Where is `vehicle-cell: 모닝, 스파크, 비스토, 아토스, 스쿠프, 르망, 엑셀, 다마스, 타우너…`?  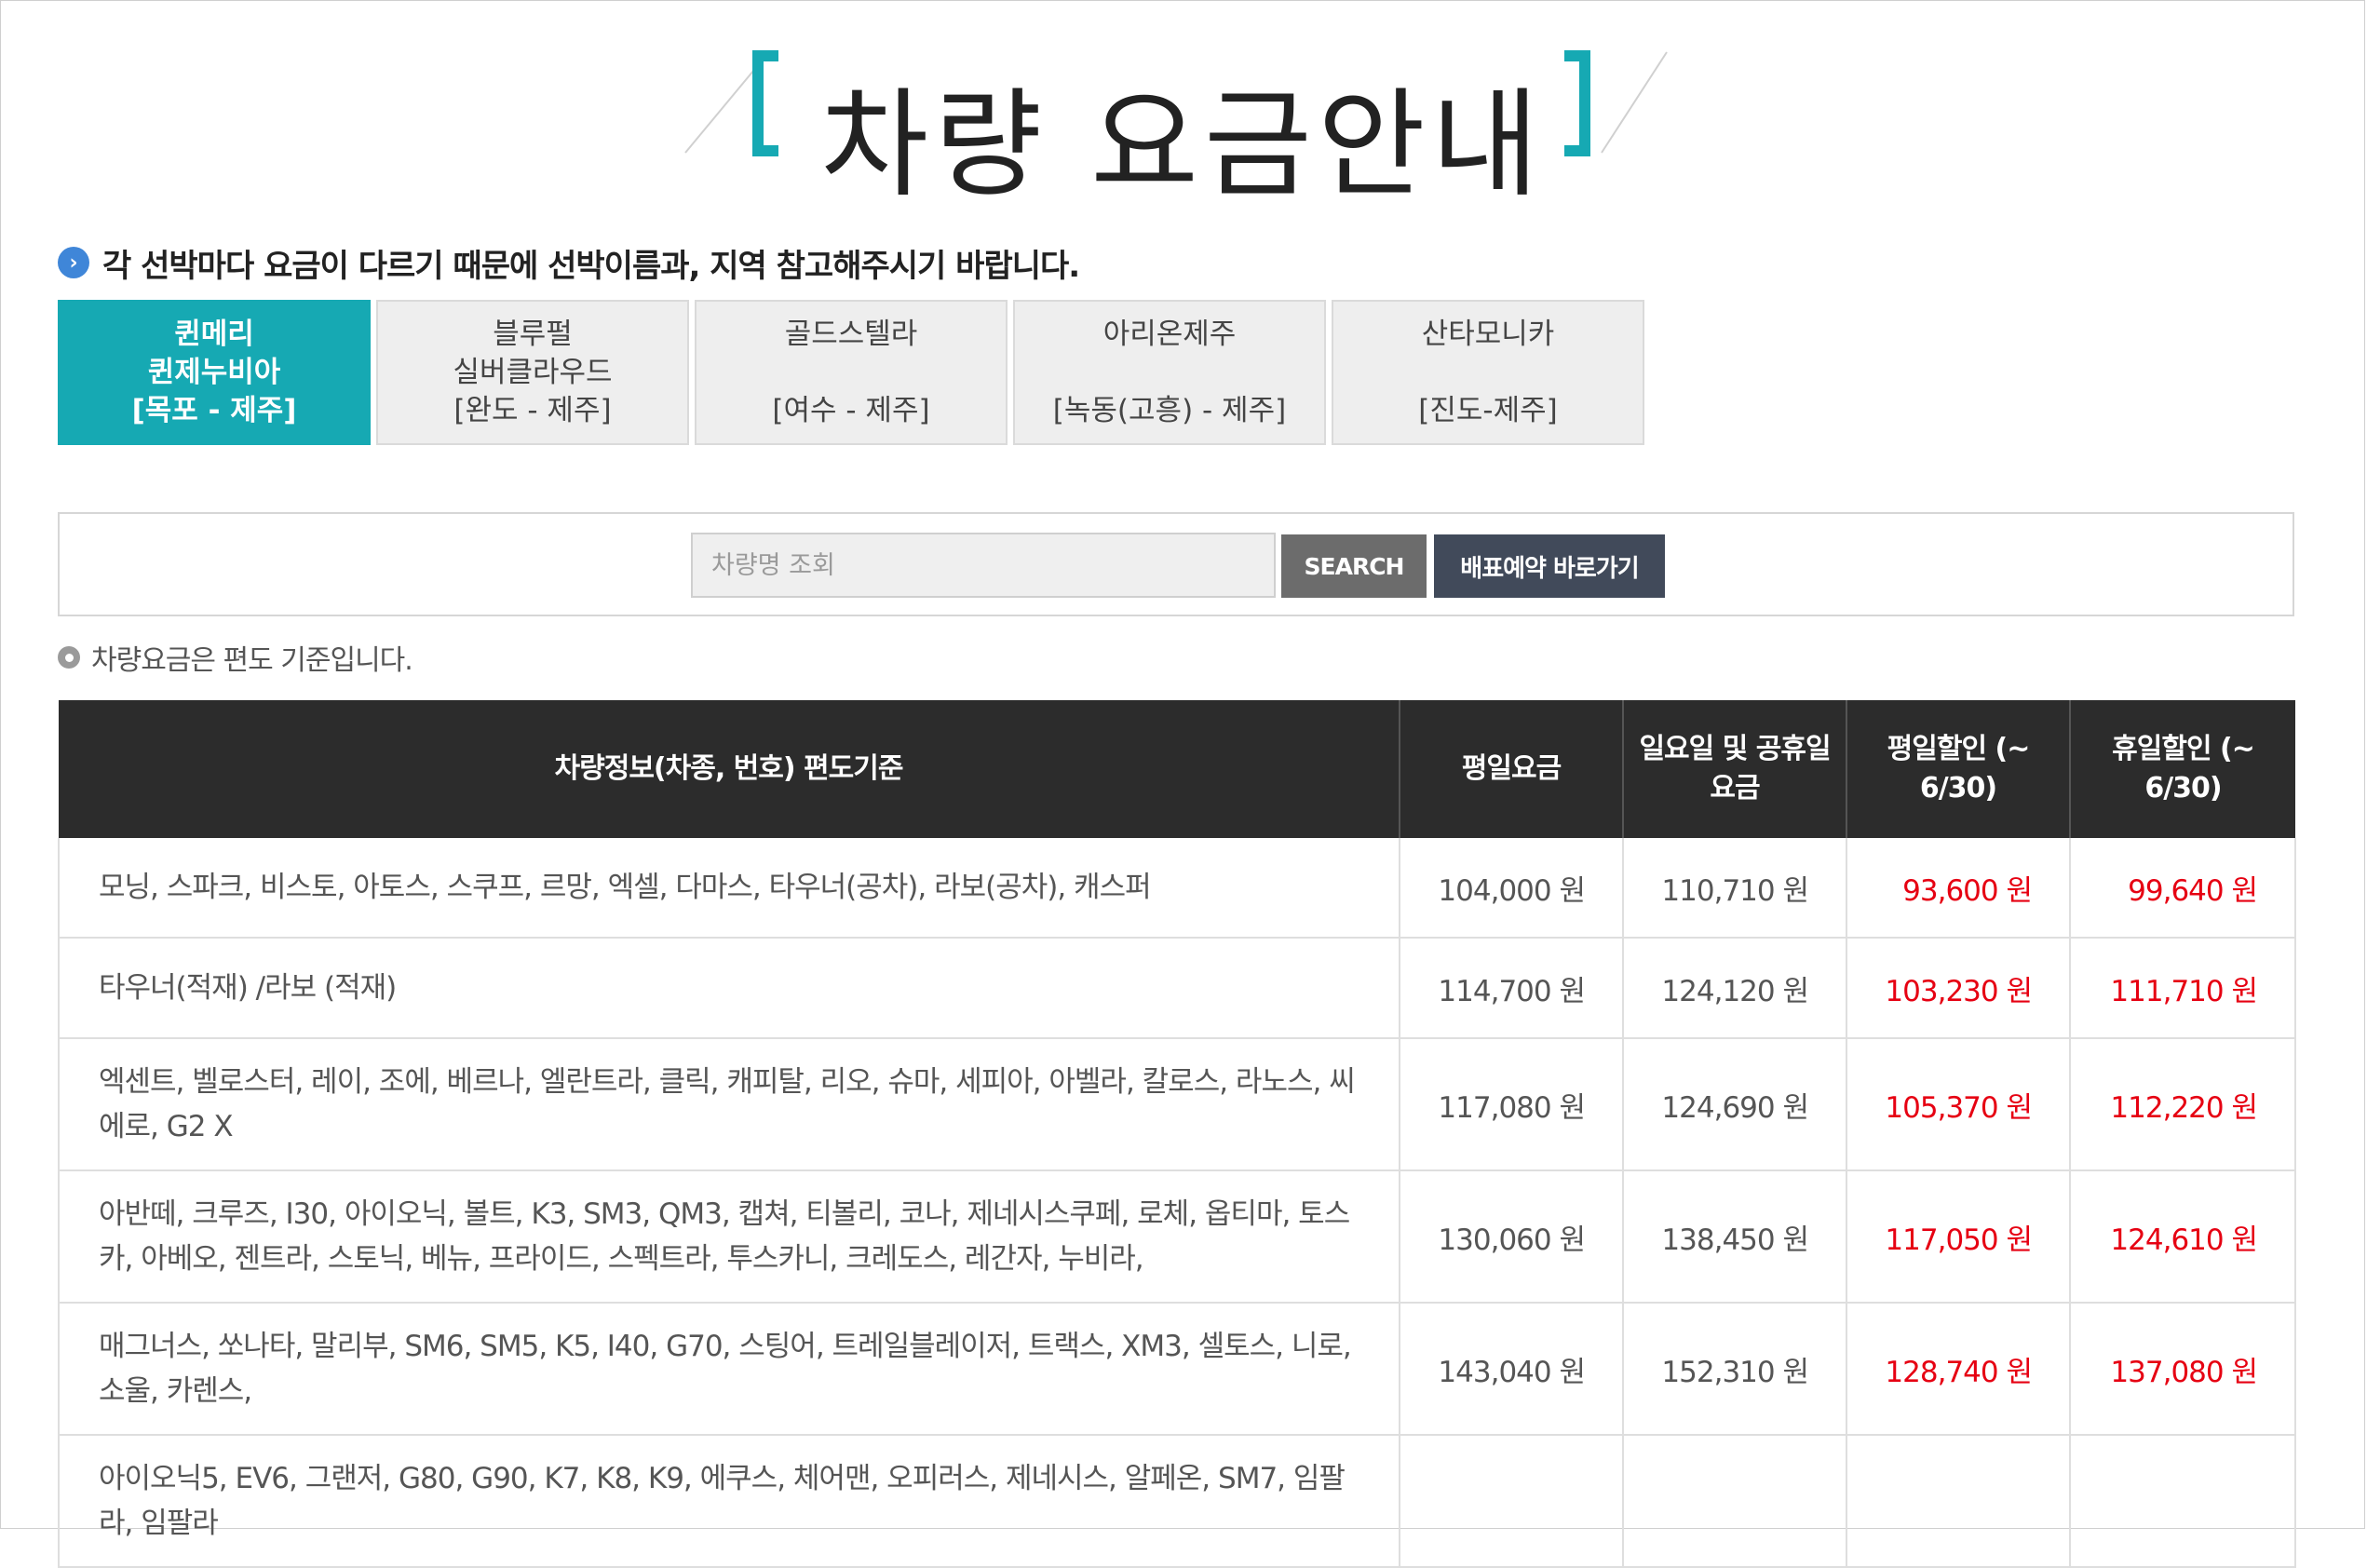
vehicle-cell: 모닝, 스파크, 비스토, 아토스, 스쿠프, 르망, 엑셀, 다마스, 타우너… is located at coordinates (729, 888).